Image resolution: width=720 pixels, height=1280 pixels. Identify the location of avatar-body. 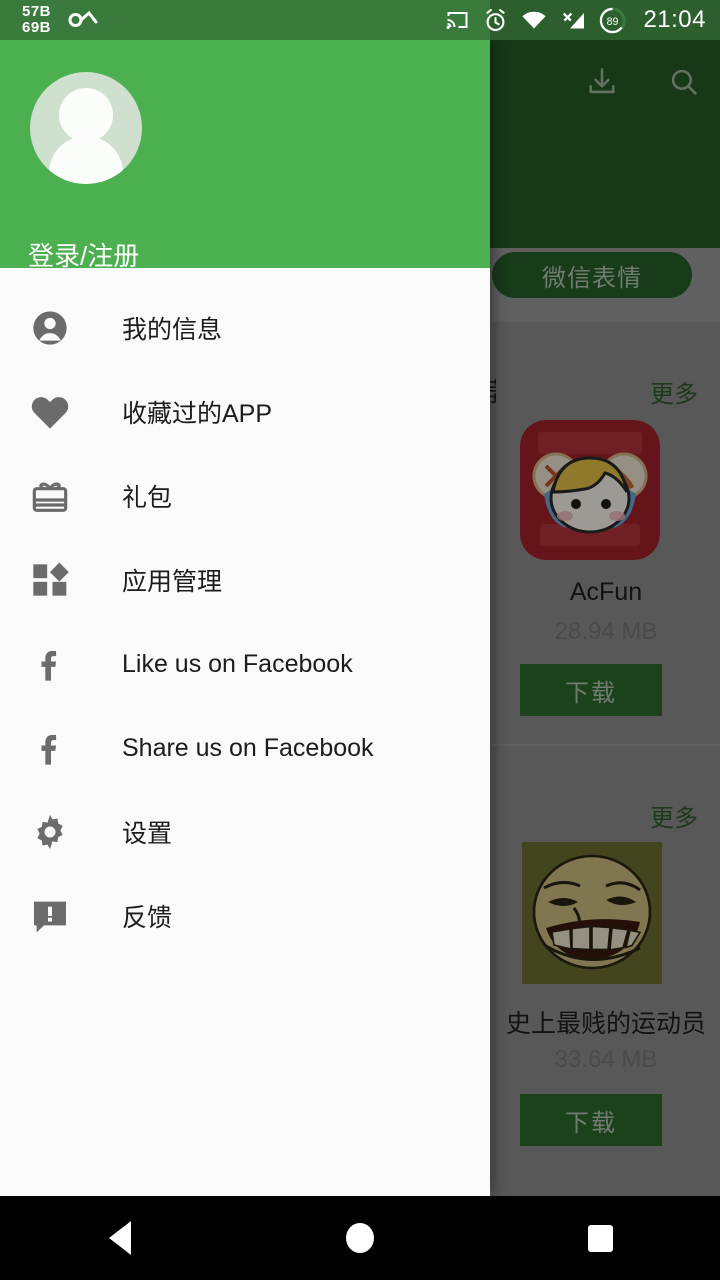
(86, 160).